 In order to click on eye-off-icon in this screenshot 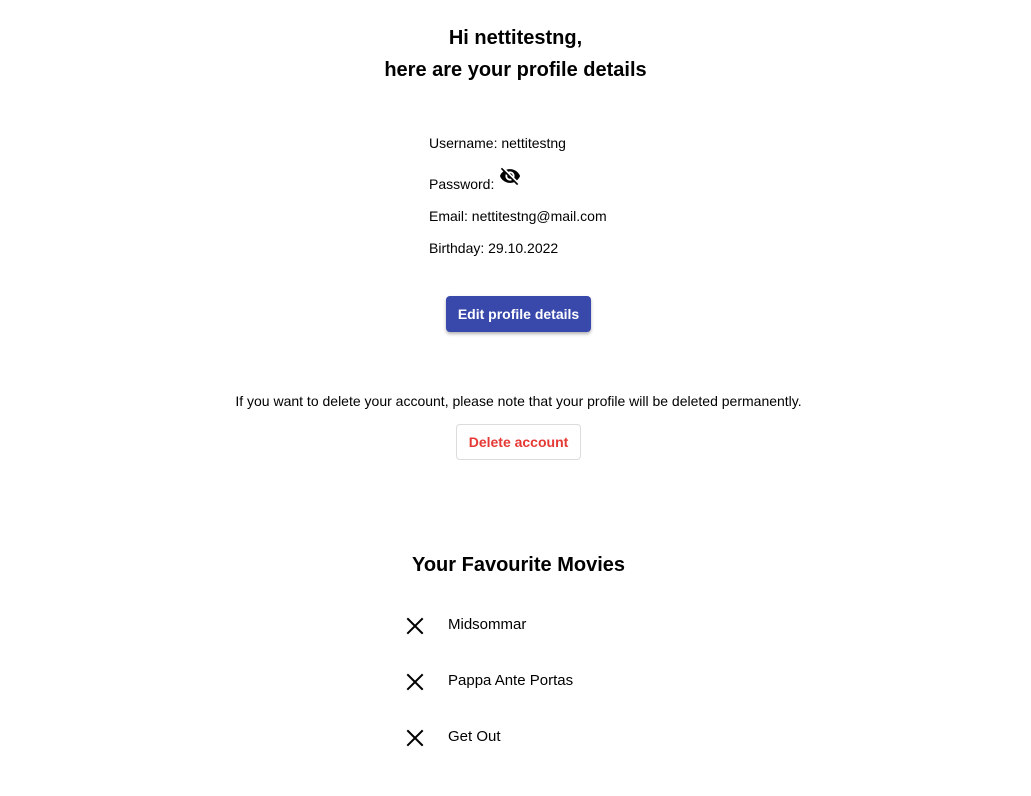, I will do `click(510, 176)`.